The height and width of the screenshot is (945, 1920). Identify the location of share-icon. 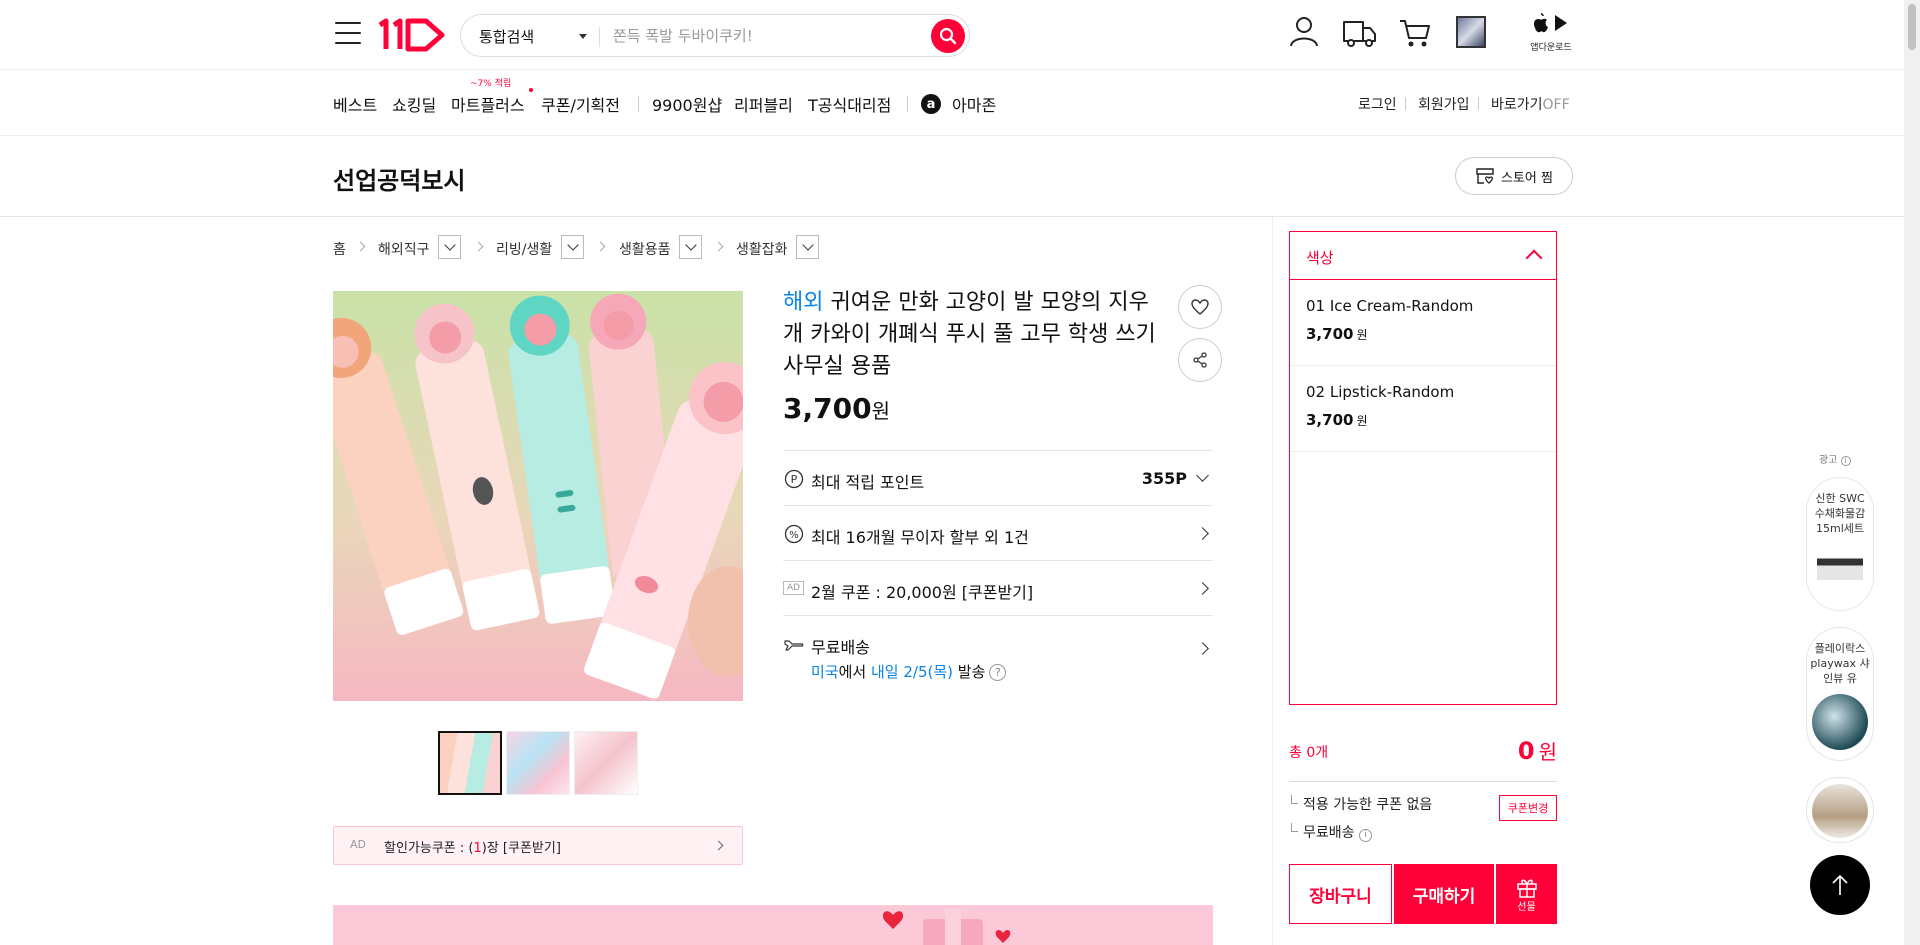
(1200, 360).